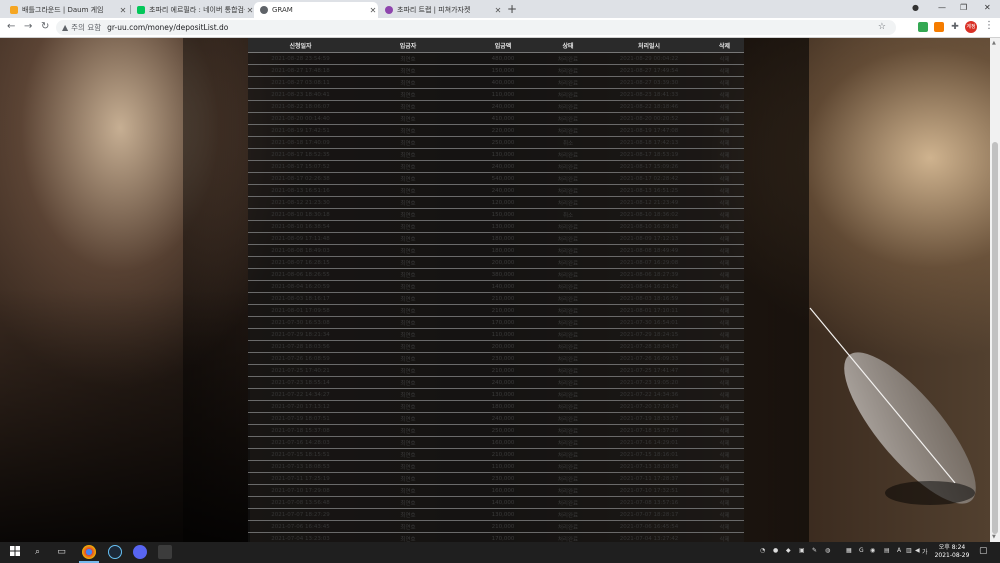  Describe the element at coordinates (45, 27) in the screenshot. I see `reload-button: ↻` at that location.